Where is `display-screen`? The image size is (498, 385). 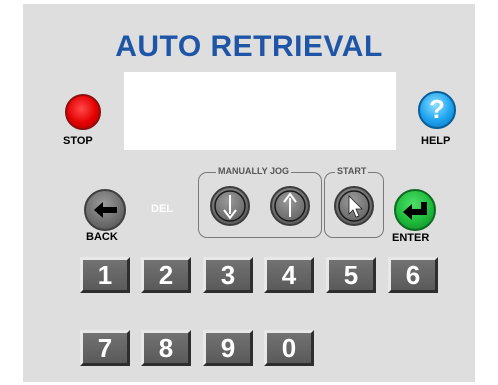
display-screen is located at coordinates (260, 111).